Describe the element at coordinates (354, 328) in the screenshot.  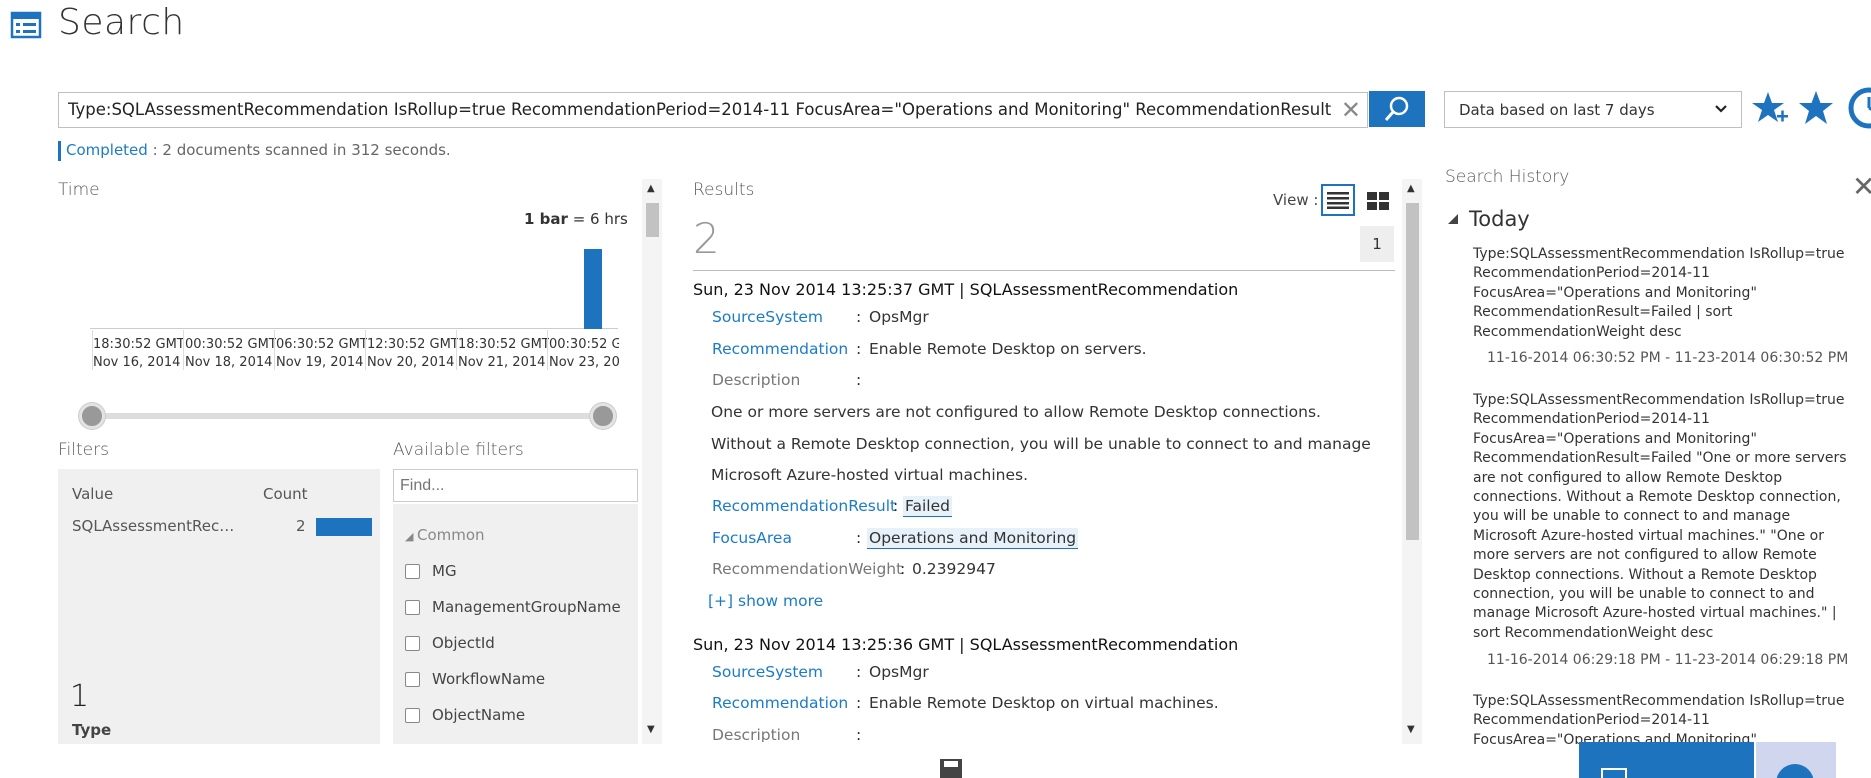
I see `time-chart-axis` at that location.